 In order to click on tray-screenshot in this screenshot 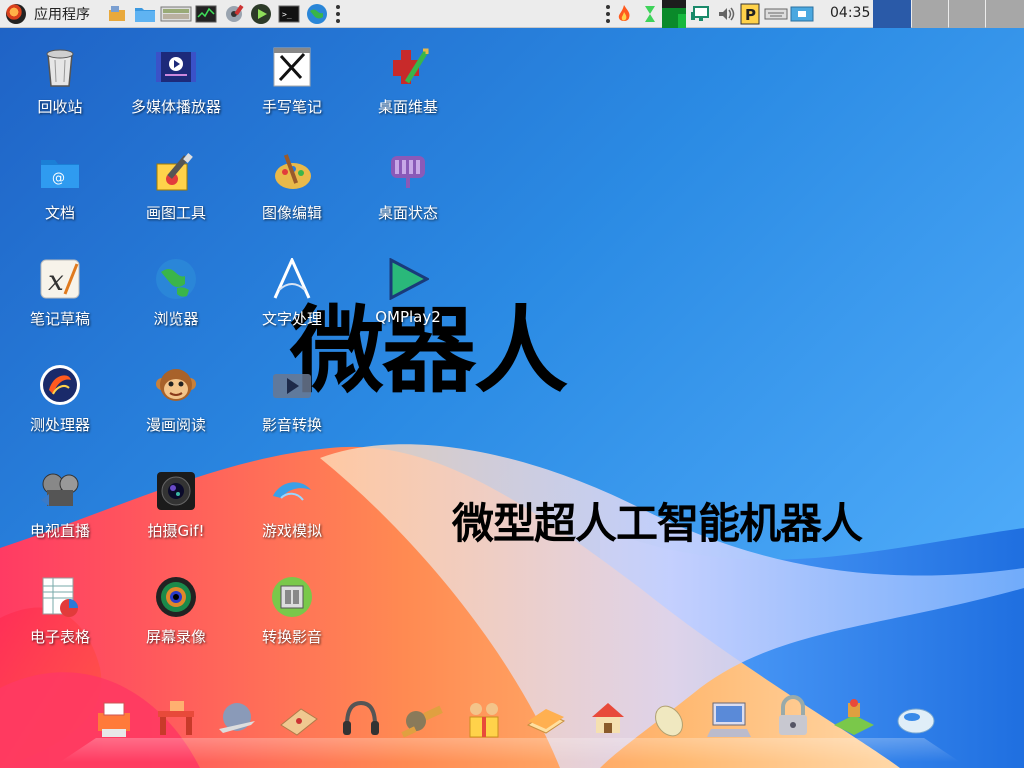, I will do `click(802, 14)`.